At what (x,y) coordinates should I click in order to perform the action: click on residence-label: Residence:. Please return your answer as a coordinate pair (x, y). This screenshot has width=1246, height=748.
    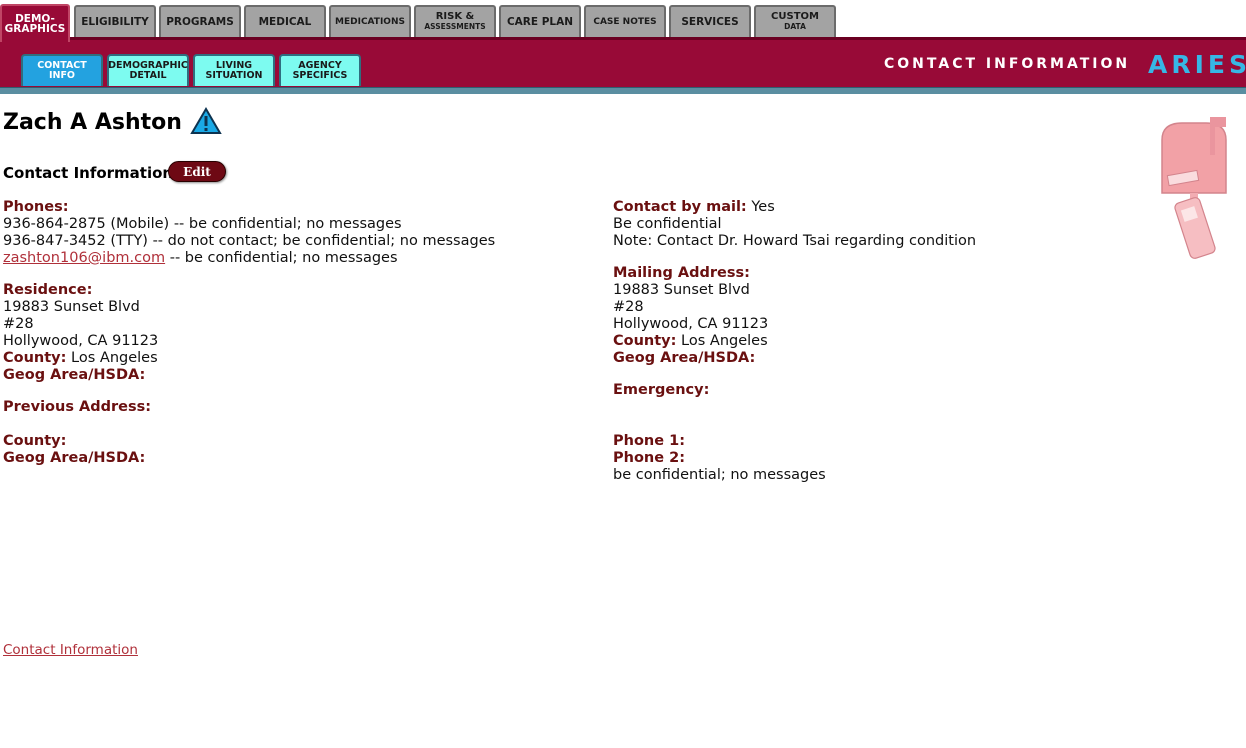
    Looking at the image, I should click on (48, 290).